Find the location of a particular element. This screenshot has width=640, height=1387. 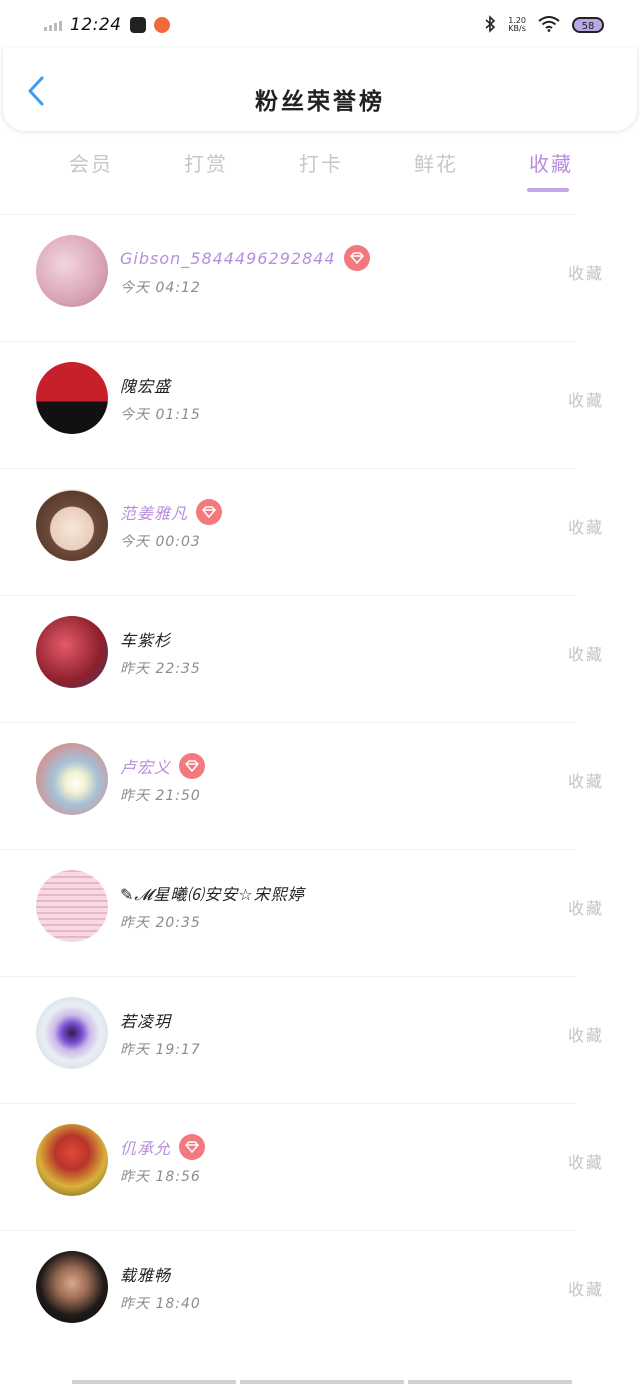

fan-name: 仉承允 is located at coordinates (146, 1148).